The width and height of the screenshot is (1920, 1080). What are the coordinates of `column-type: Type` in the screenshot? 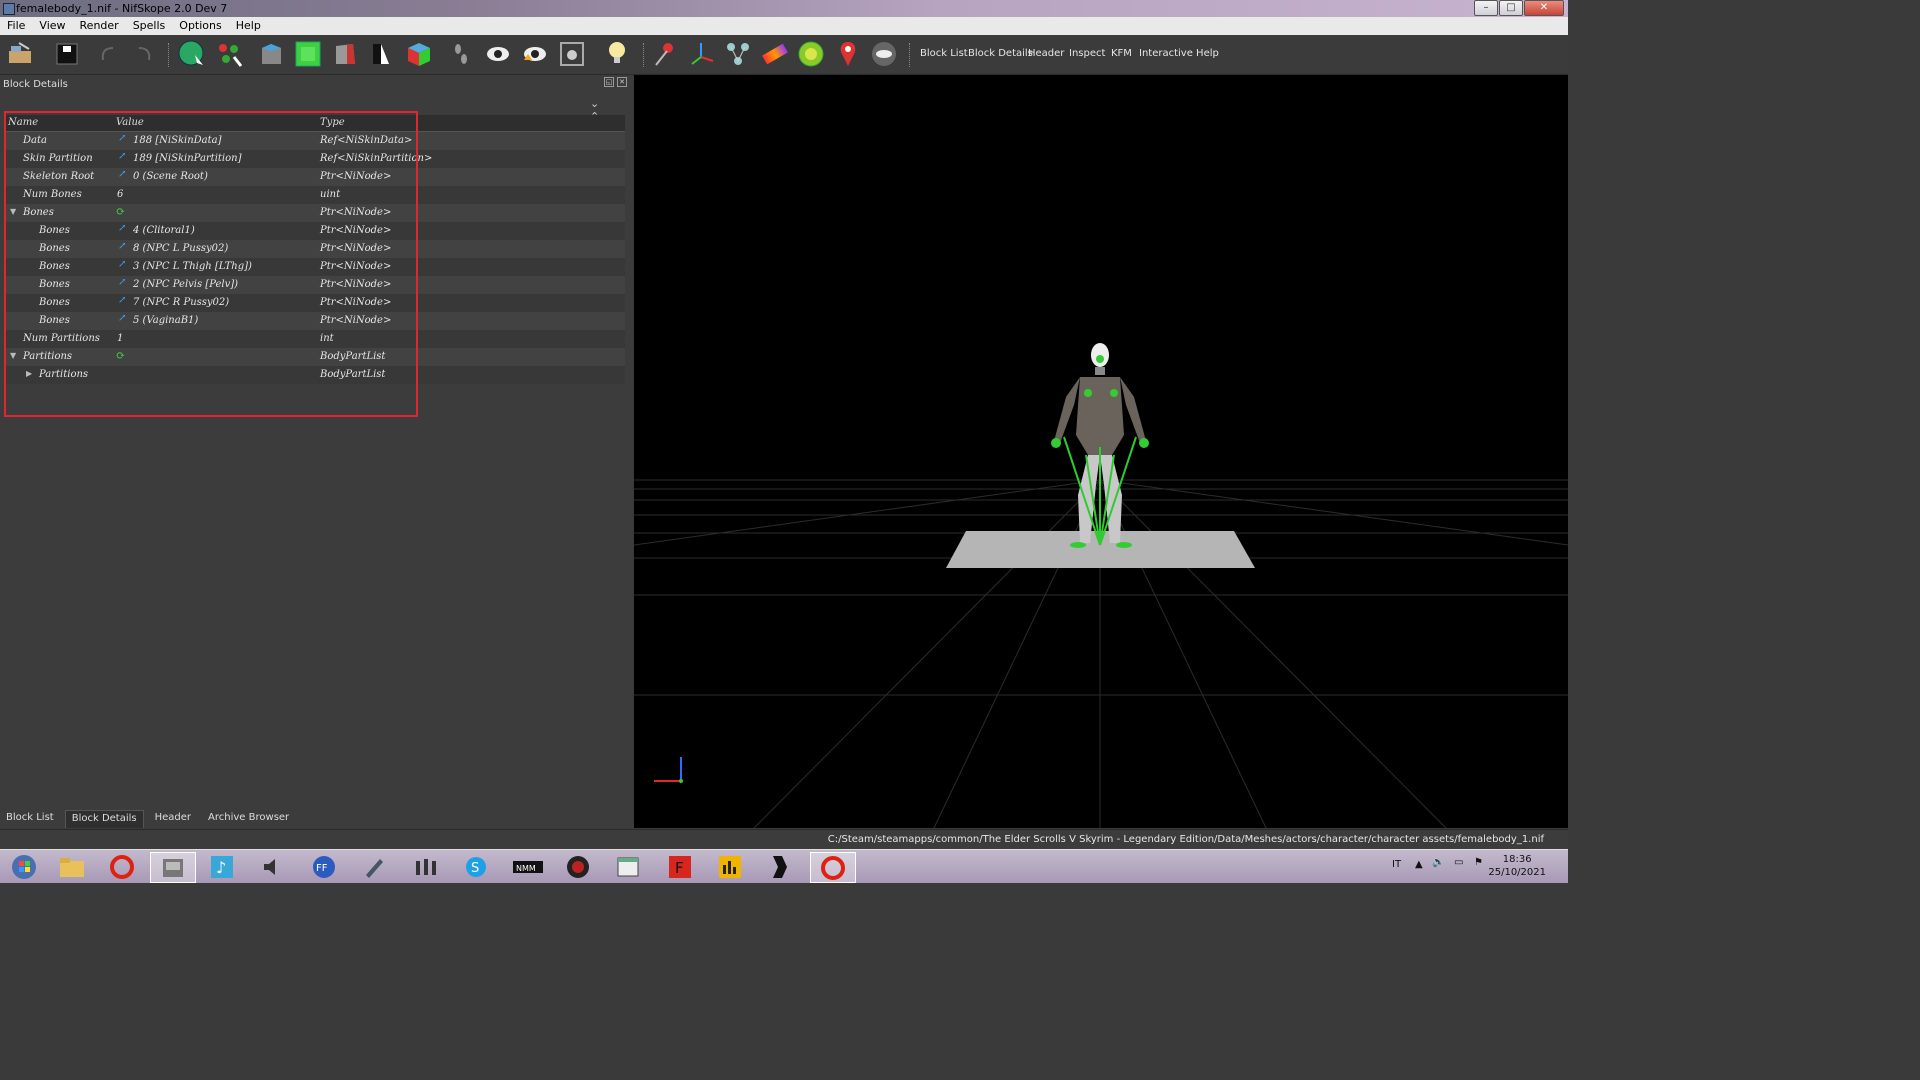 It's located at (332, 122).